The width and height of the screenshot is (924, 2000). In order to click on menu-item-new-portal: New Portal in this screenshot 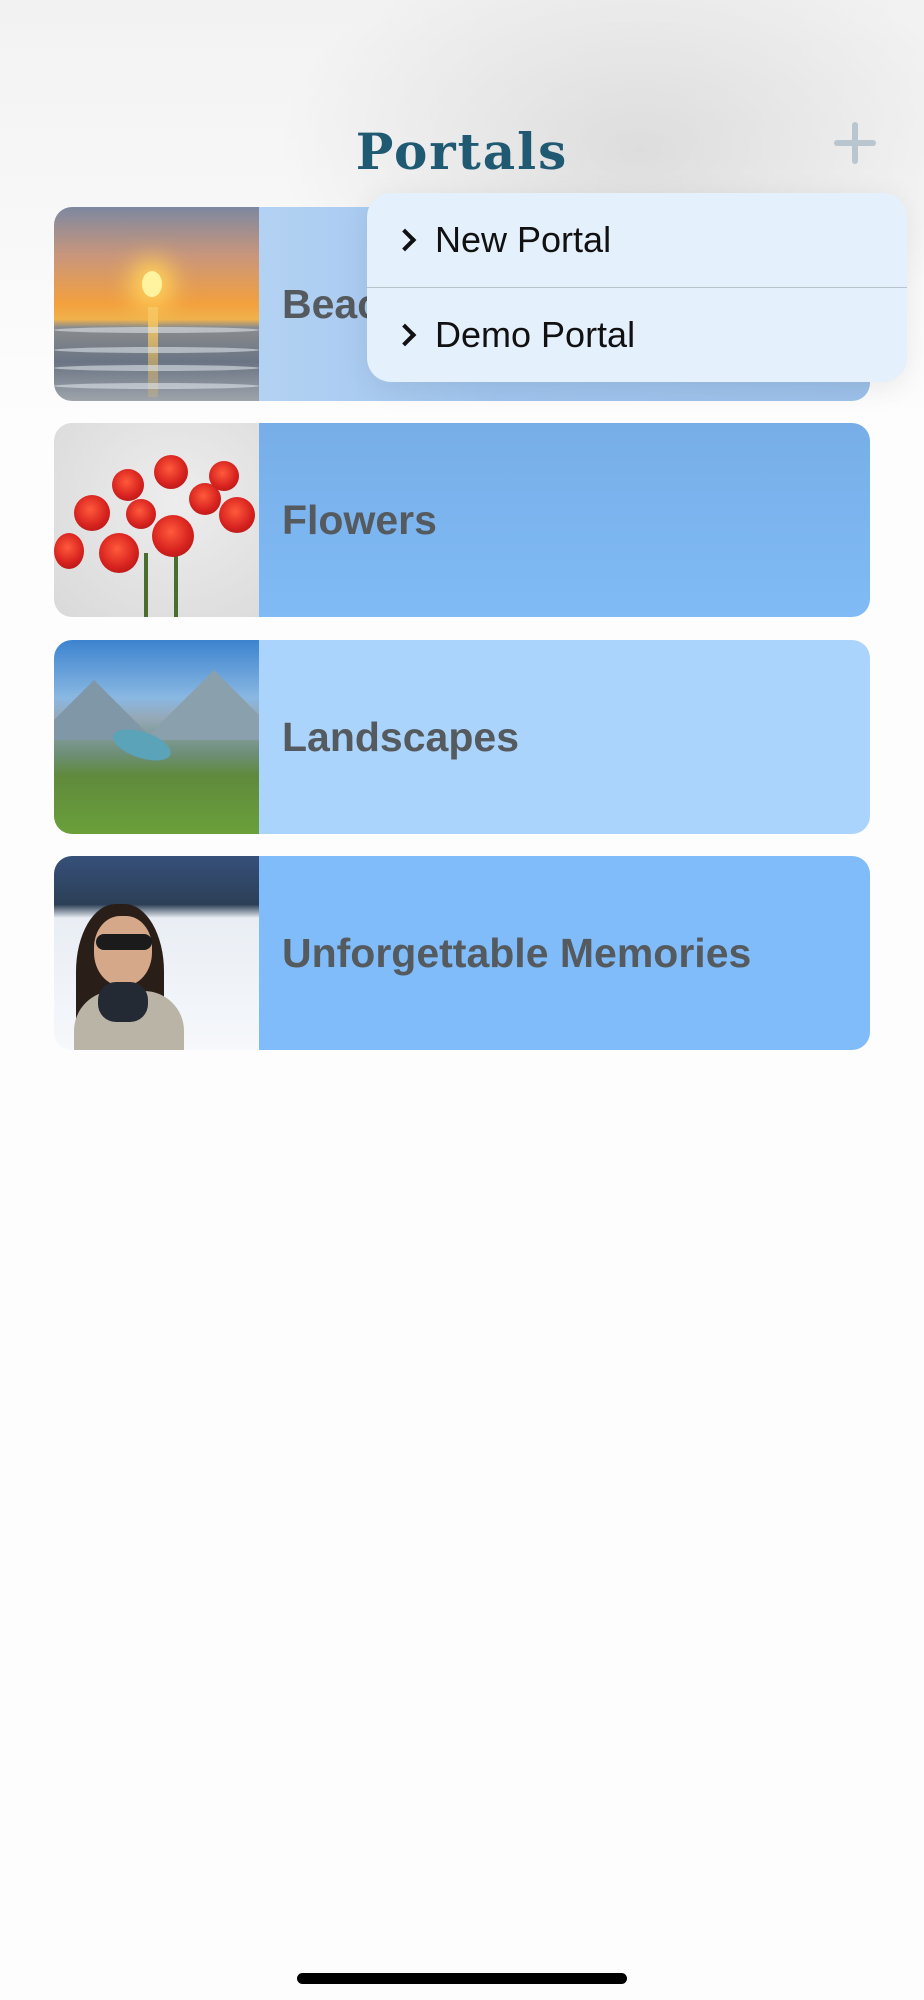, I will do `click(637, 240)`.